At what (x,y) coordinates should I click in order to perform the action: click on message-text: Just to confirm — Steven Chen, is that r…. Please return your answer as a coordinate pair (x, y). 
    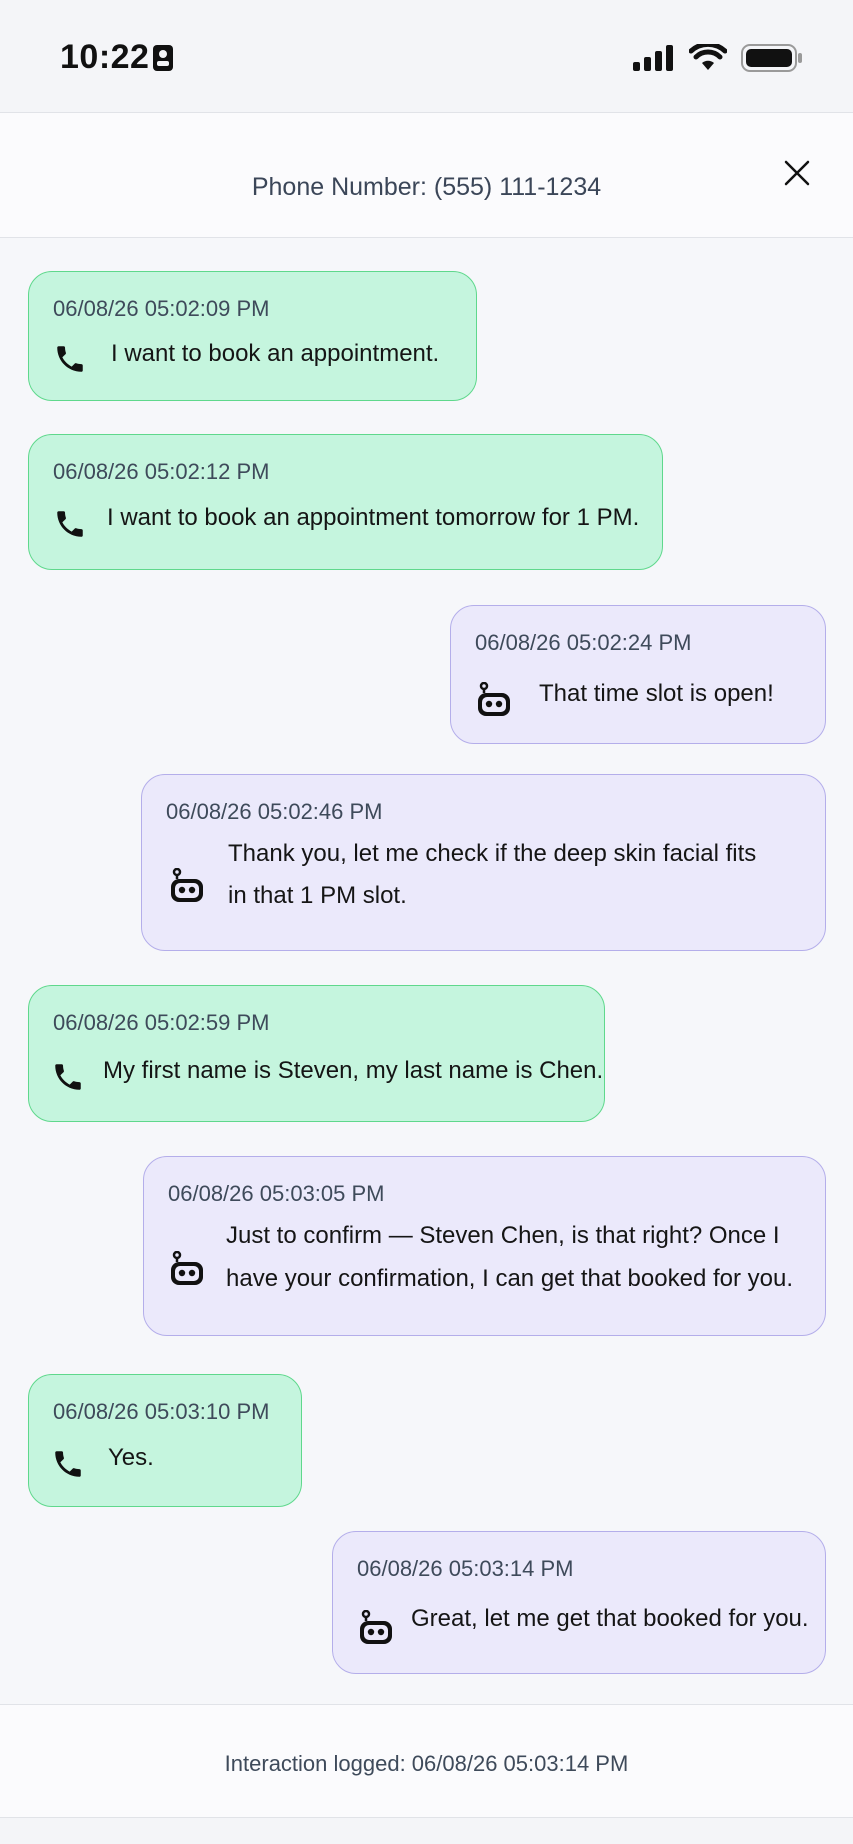
    Looking at the image, I should click on (503, 1235).